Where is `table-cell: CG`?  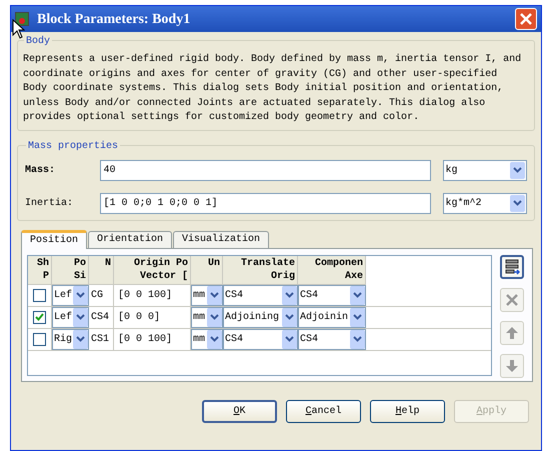 table-cell: CG is located at coordinates (101, 295).